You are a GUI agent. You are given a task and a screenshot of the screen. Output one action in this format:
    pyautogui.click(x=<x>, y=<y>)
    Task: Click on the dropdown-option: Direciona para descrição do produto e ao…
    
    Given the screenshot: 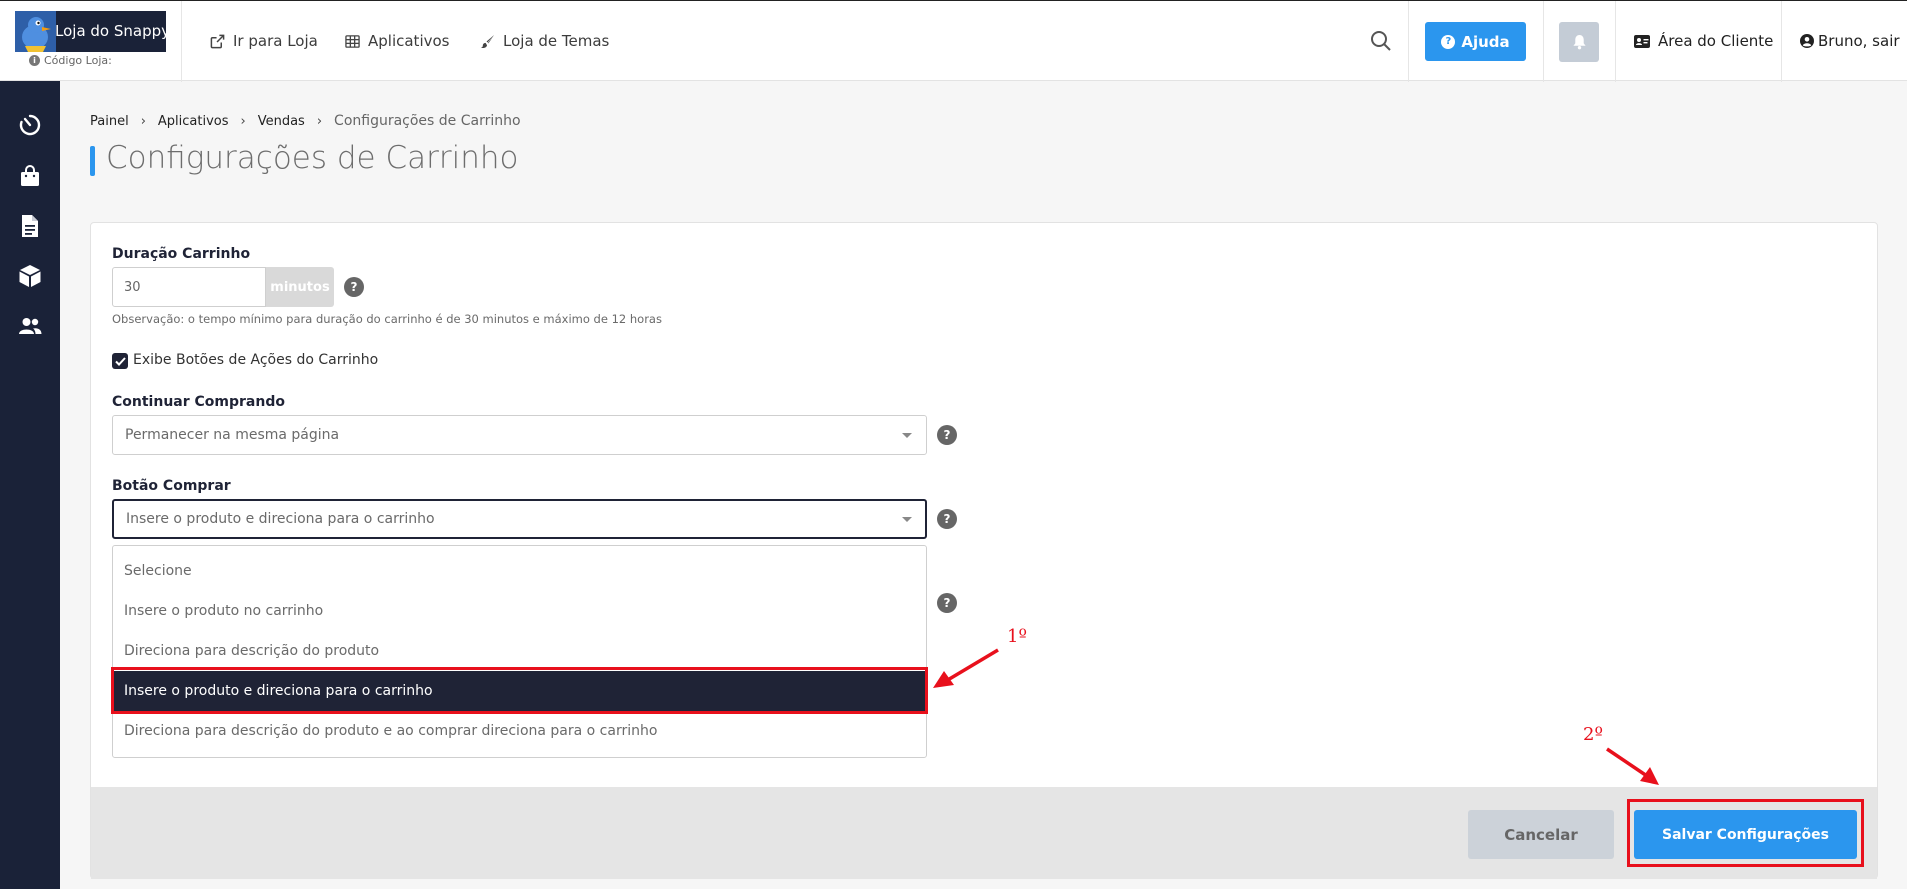 What is the action you would take?
    pyautogui.click(x=519, y=731)
    